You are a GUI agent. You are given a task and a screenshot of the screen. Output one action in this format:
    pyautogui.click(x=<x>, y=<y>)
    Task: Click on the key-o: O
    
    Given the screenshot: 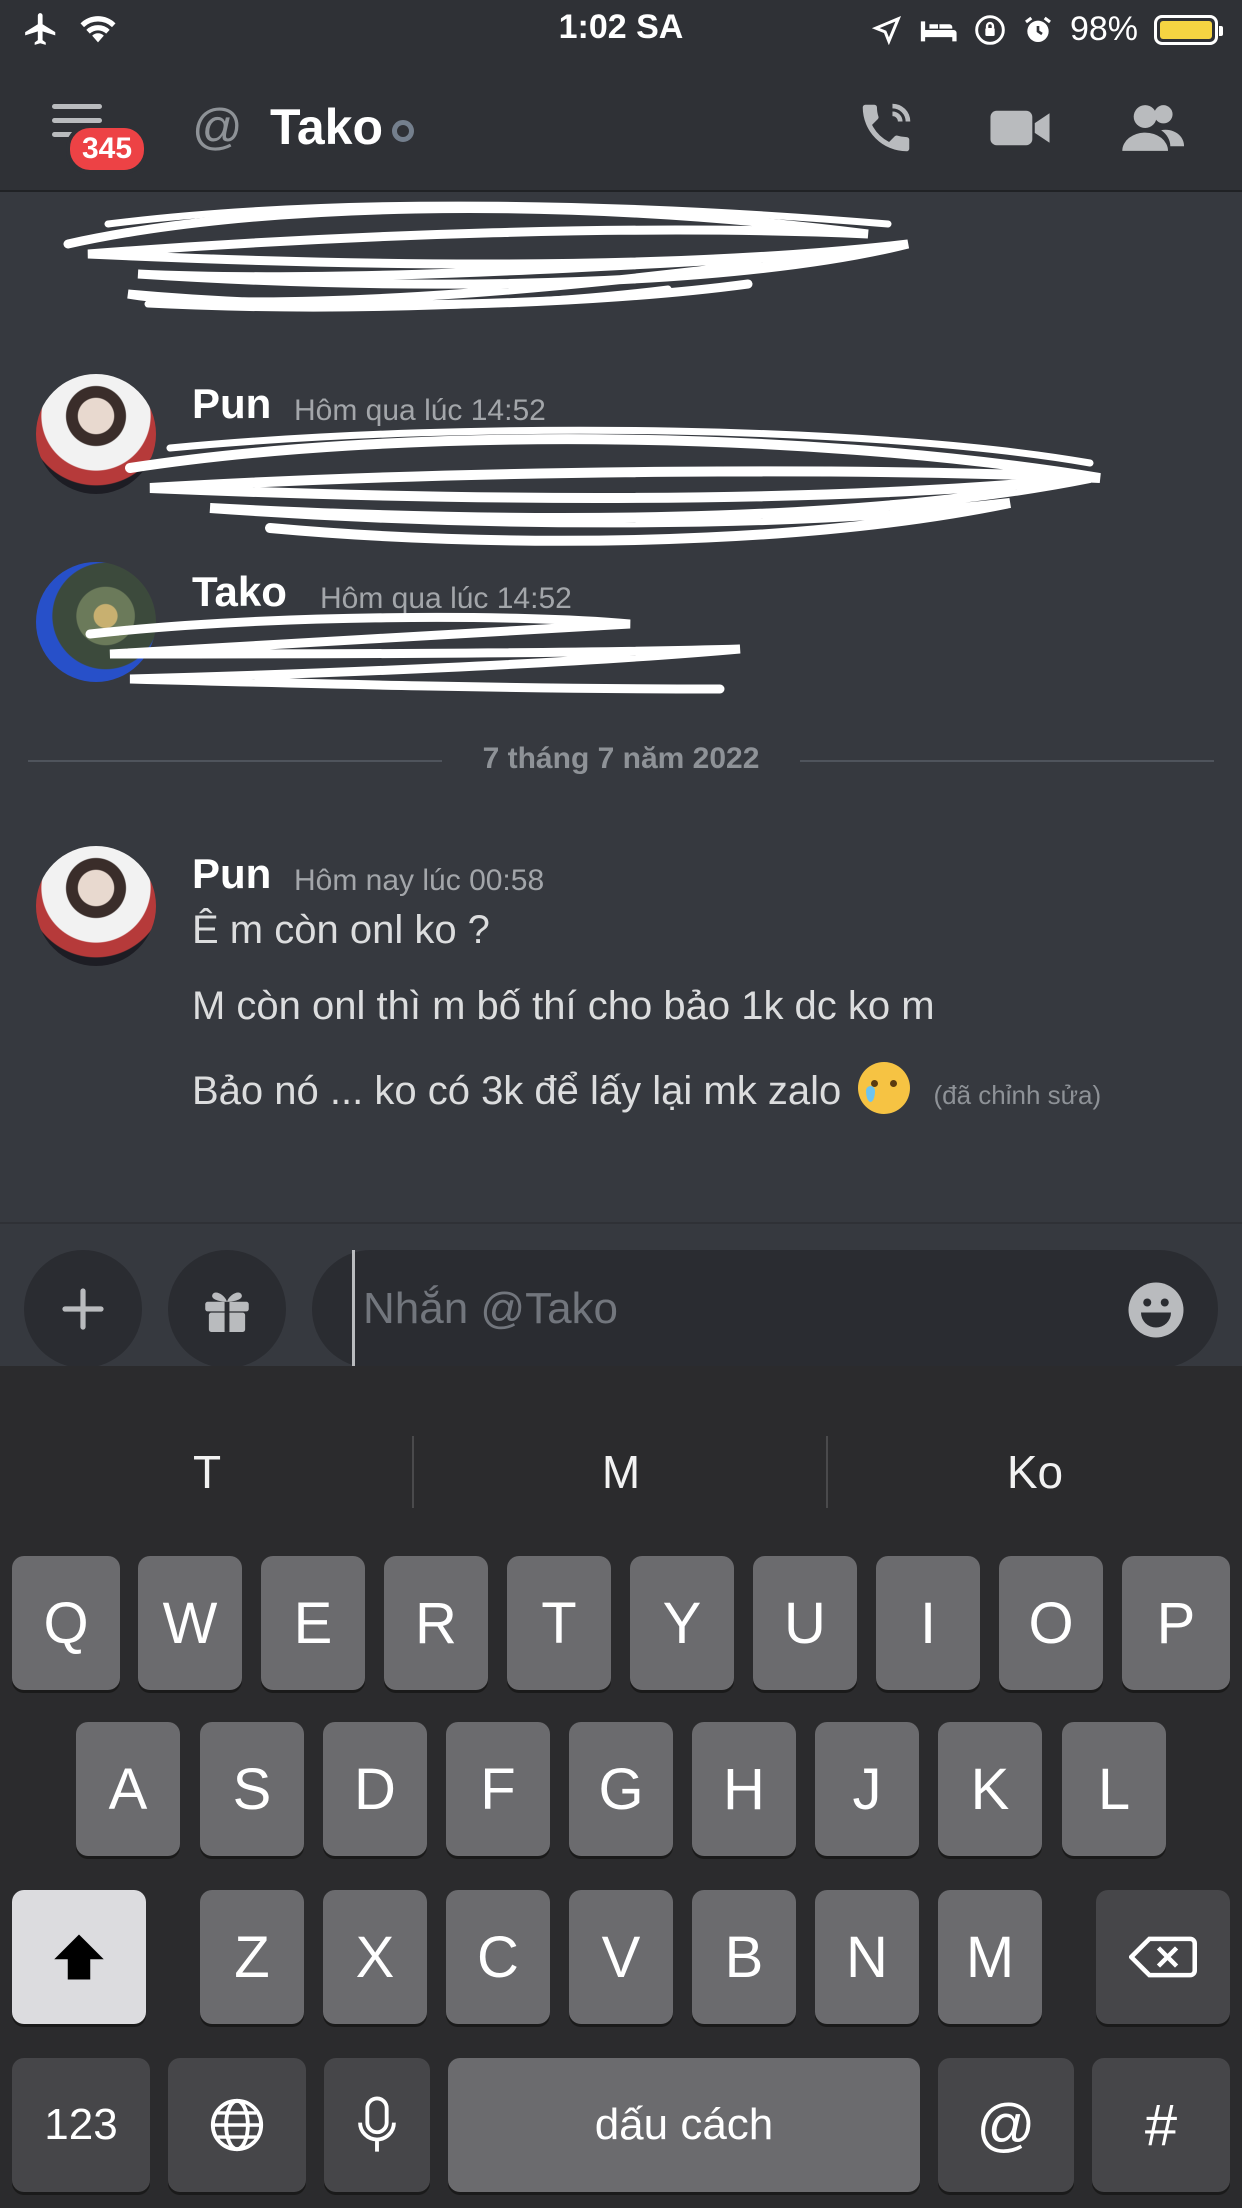 What is the action you would take?
    pyautogui.click(x=1051, y=1623)
    